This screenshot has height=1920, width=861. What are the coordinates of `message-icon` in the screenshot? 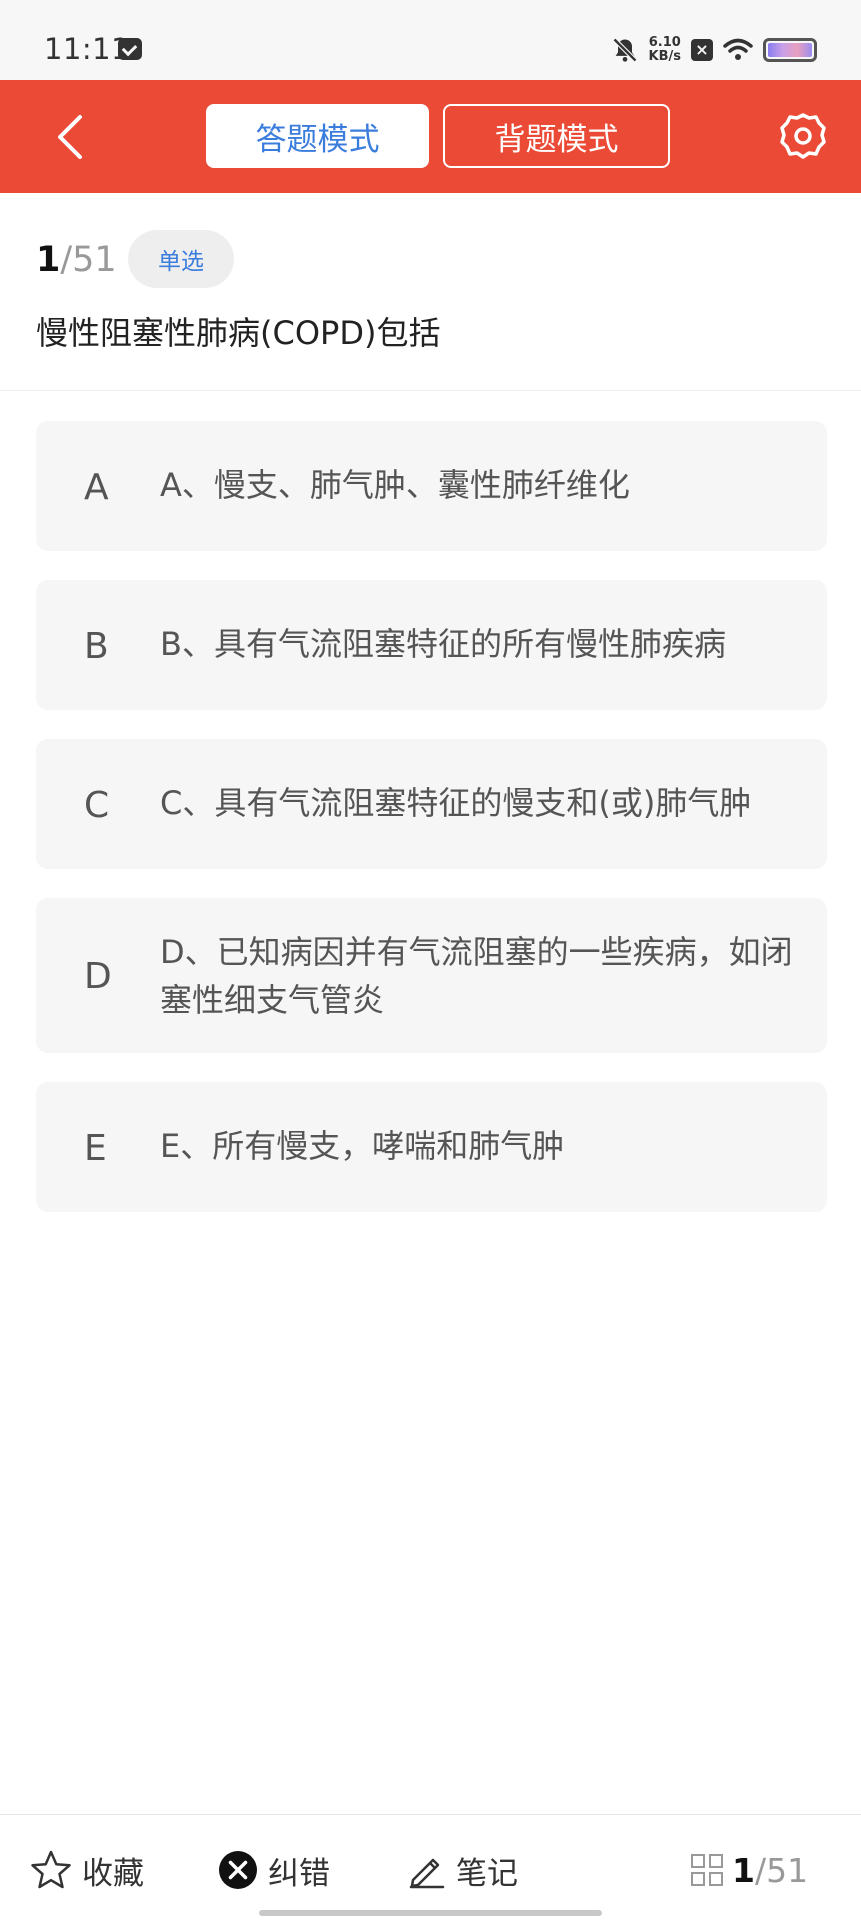 It's located at (130, 49).